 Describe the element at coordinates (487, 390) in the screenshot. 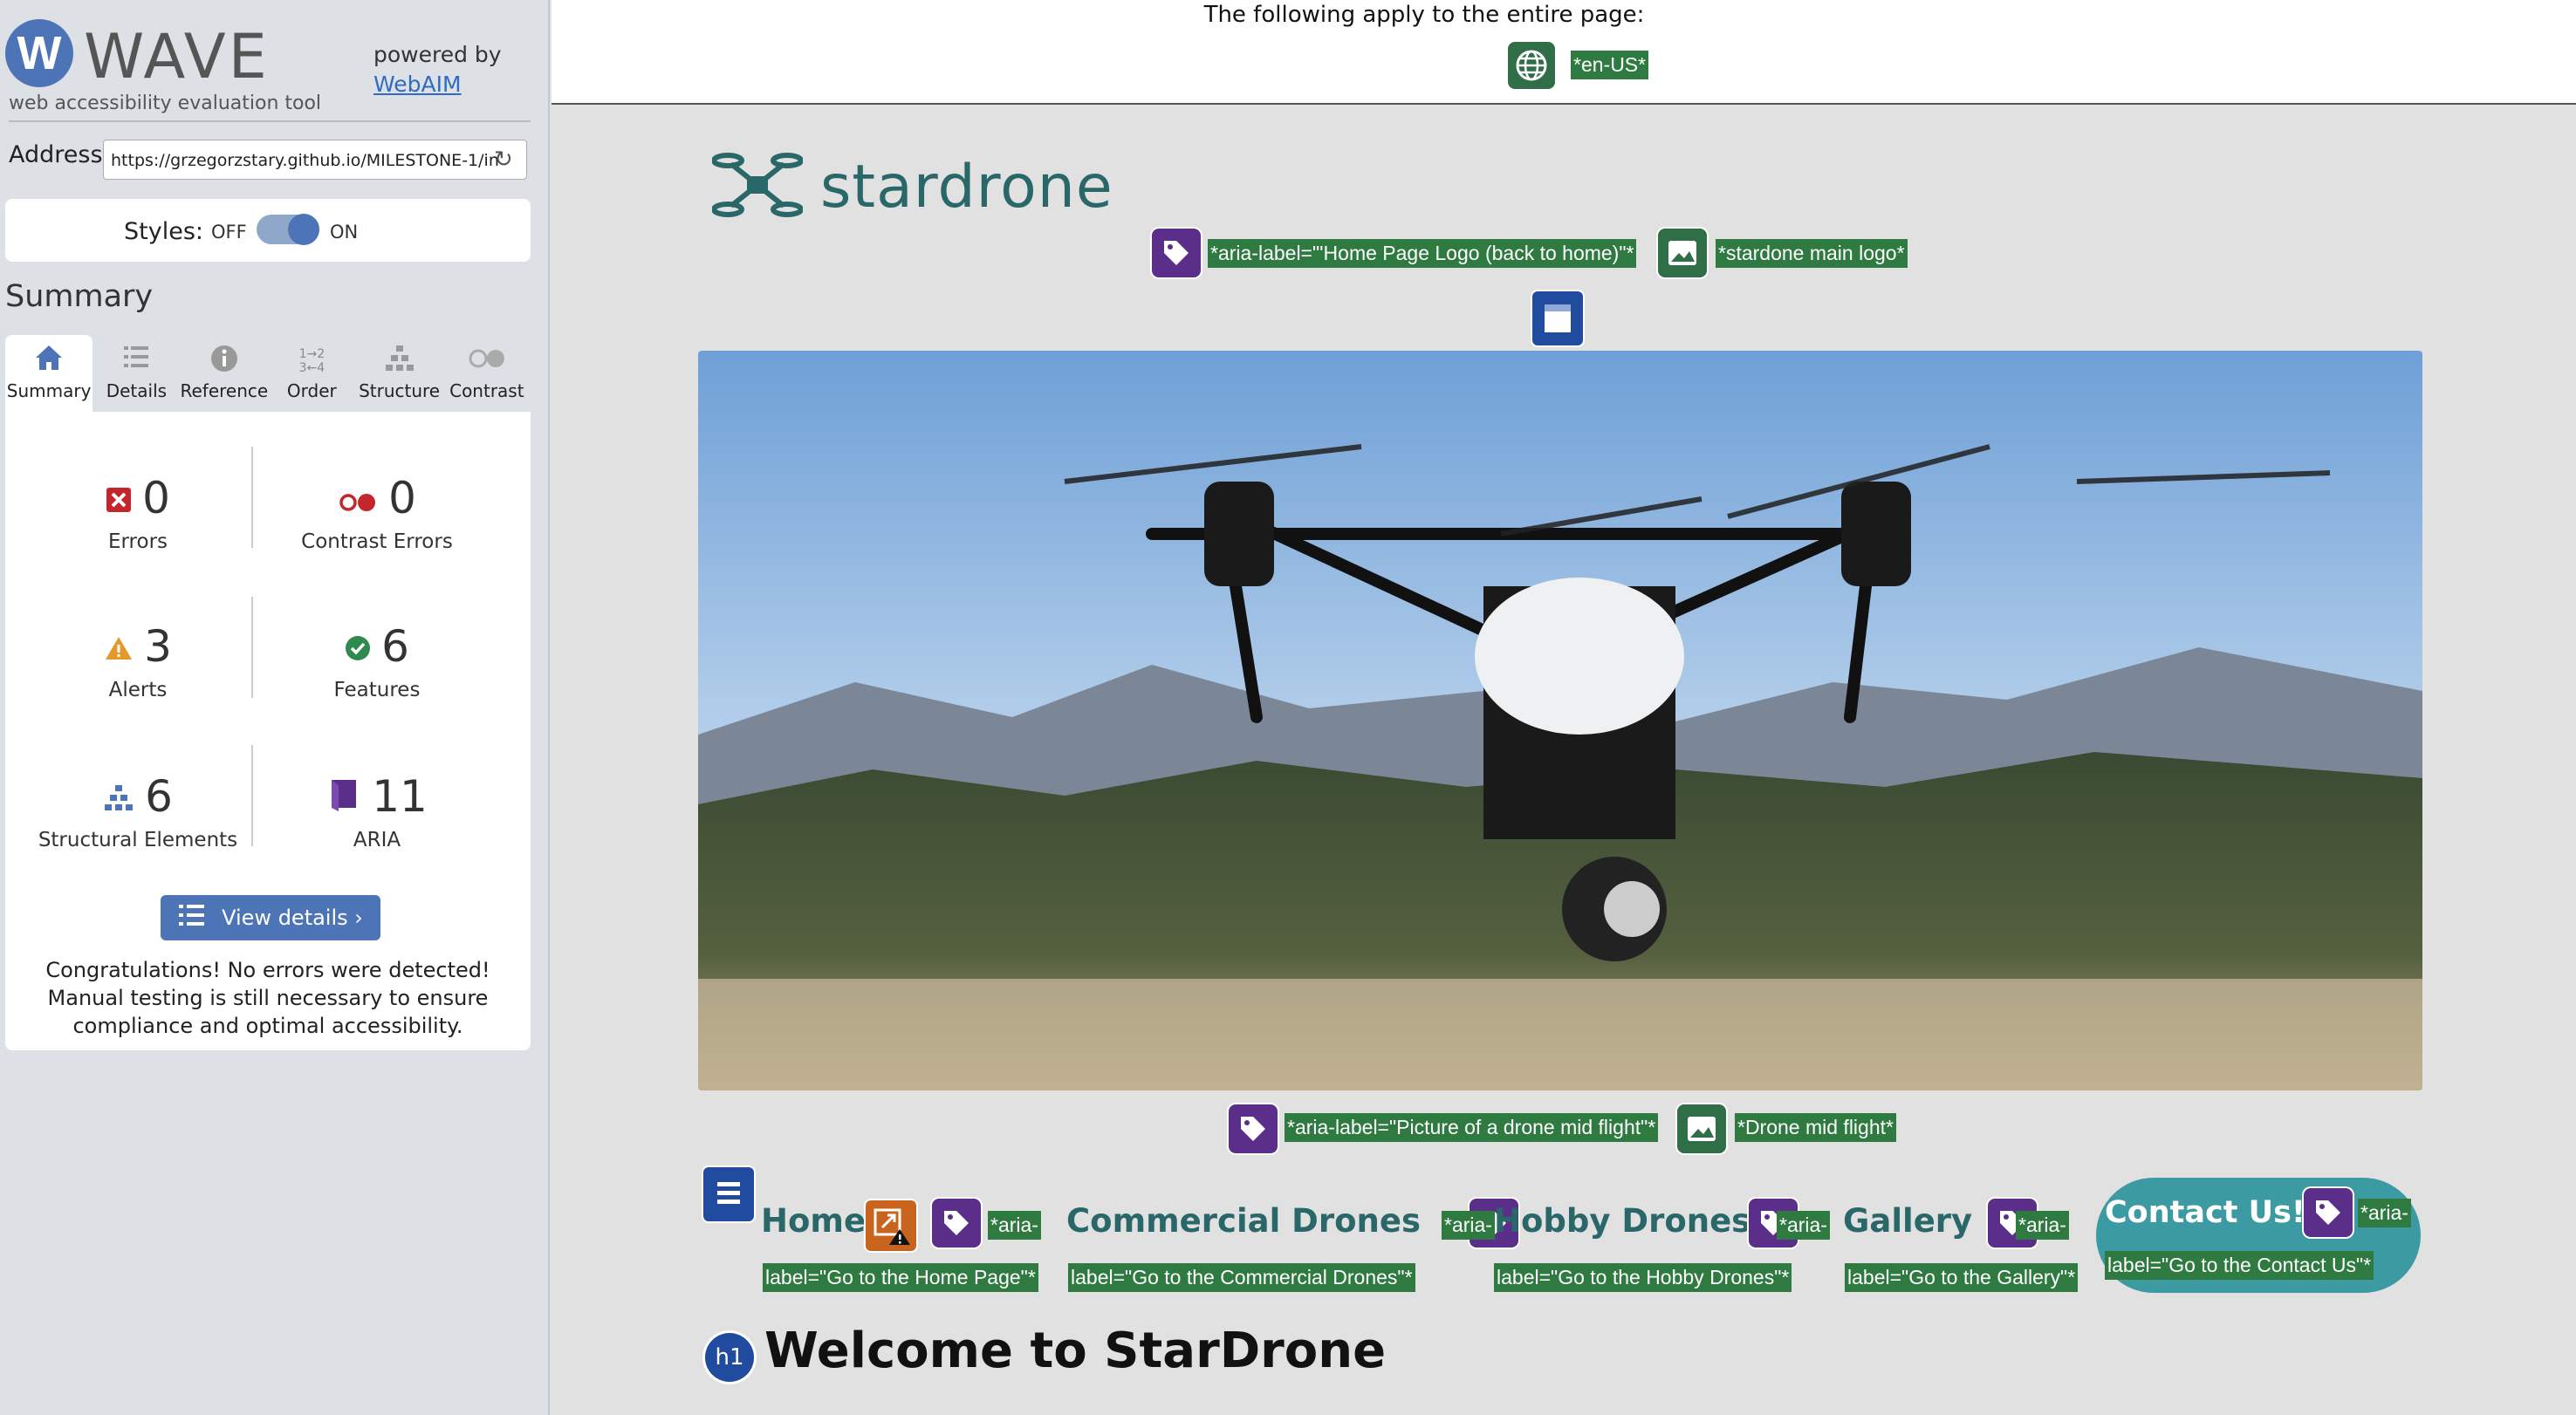

I see `tab-label: Contrast` at that location.